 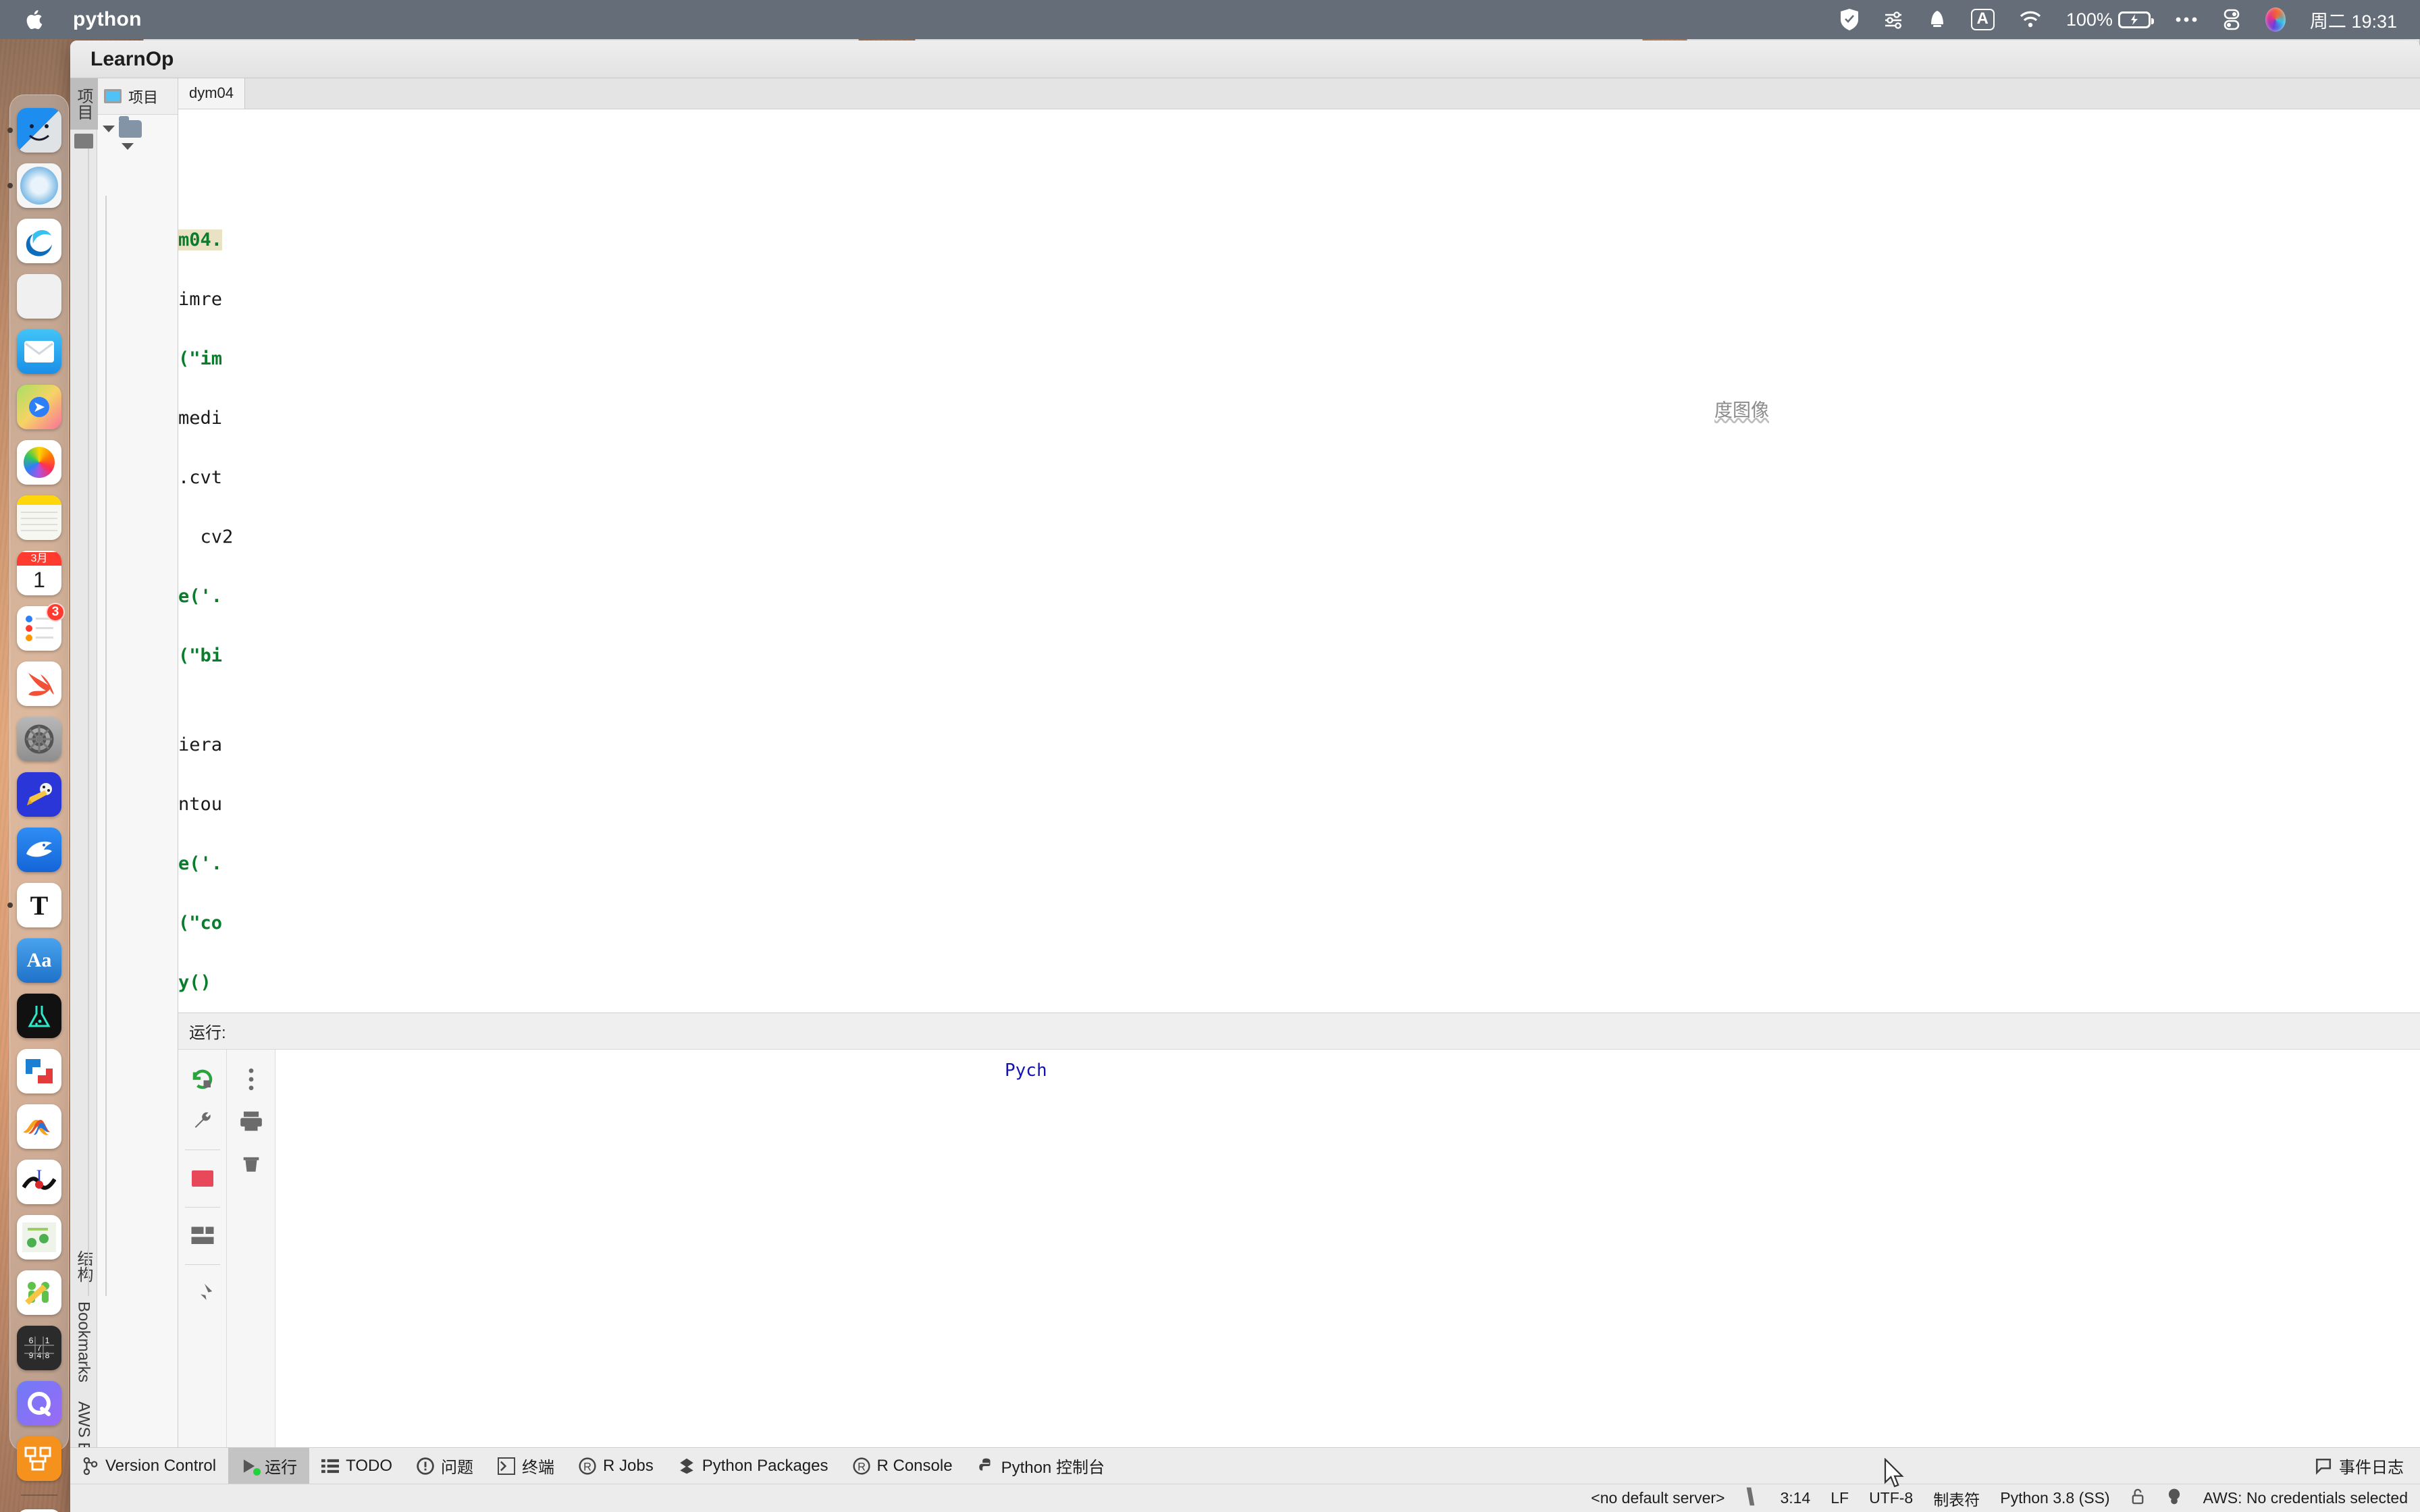 I want to click on dock-item-omnigraffle, so click(x=39, y=1458).